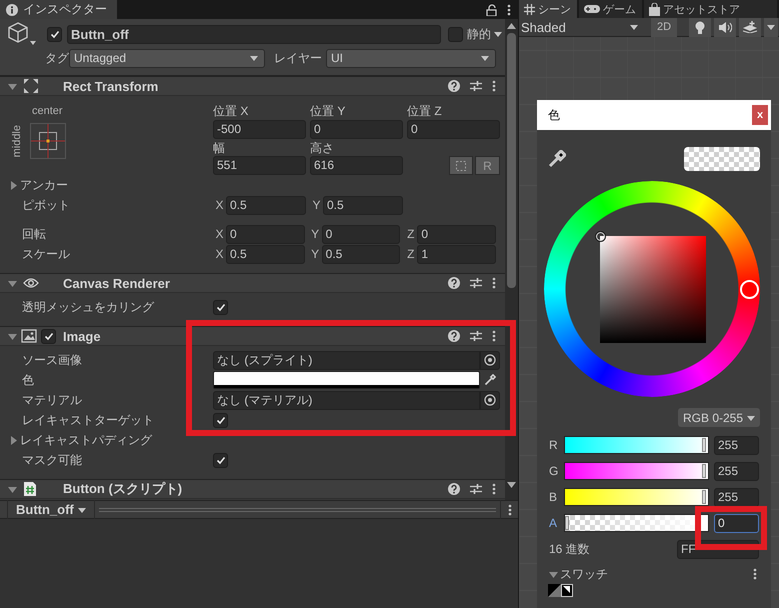 This screenshot has height=608, width=779. I want to click on view-tab: ゲーム, so click(610, 9).